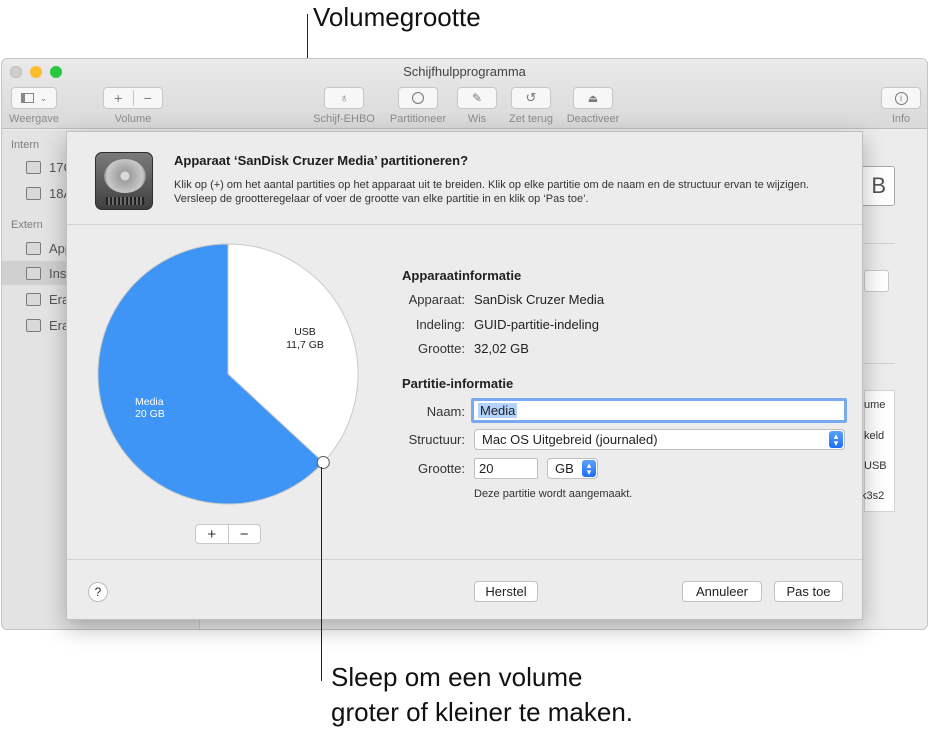  I want to click on drag-callout-line-1: Sleep om een volume, so click(457, 677).